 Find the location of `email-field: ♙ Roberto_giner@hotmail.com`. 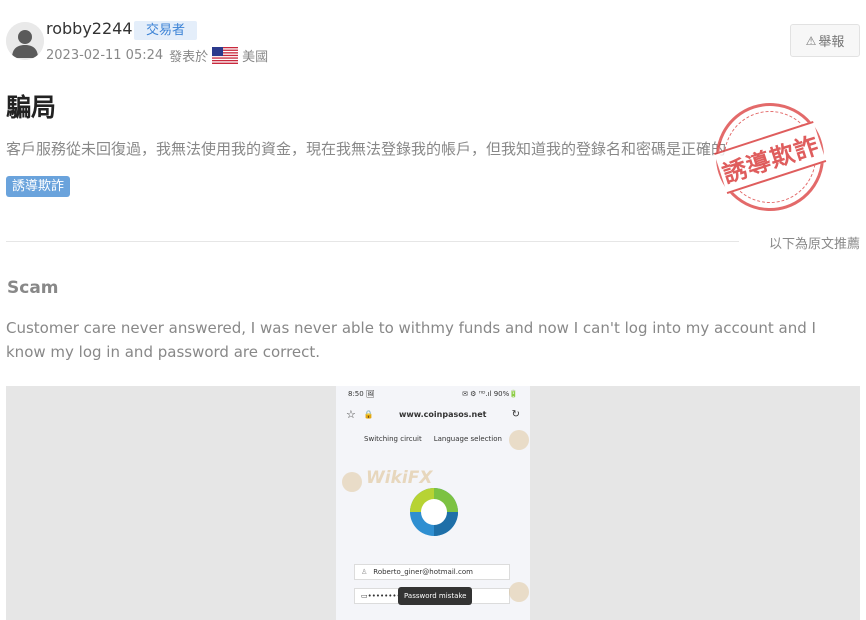

email-field: ♙ Roberto_giner@hotmail.com is located at coordinates (432, 572).